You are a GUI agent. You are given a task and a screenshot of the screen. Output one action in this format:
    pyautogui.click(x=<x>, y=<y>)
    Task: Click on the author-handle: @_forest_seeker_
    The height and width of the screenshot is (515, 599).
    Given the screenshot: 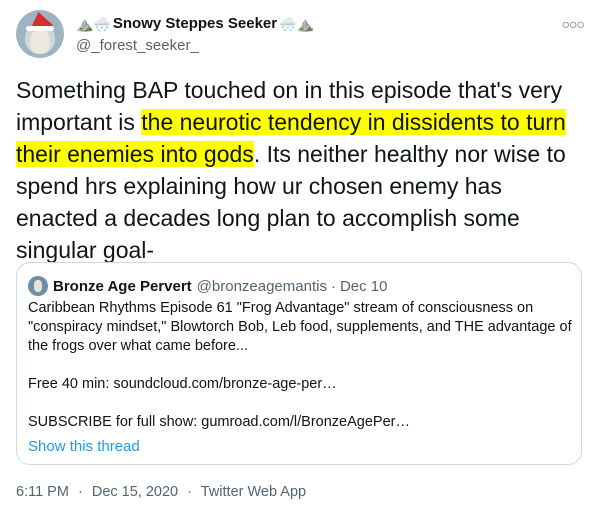 What is the action you would take?
    pyautogui.click(x=195, y=46)
    